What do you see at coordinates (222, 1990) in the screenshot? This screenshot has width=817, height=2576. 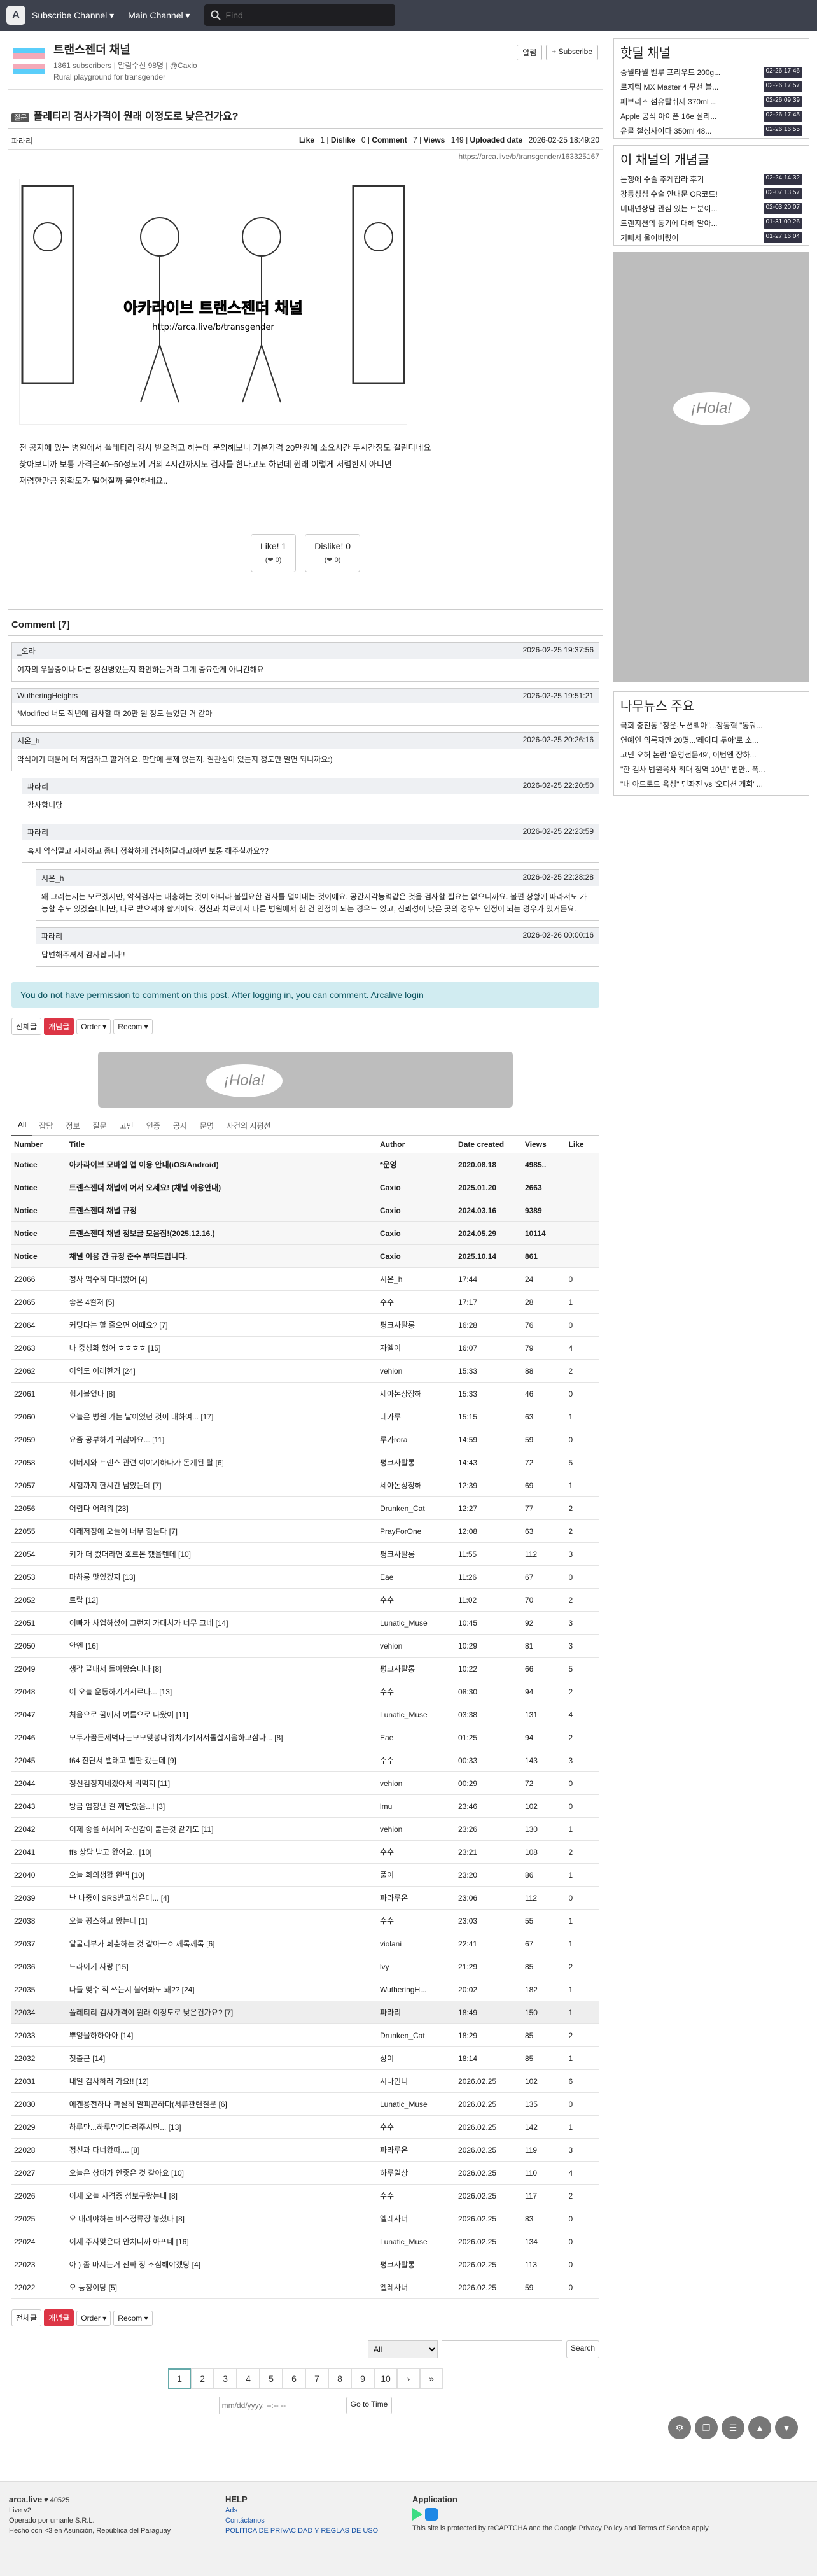 I see `row-title: 다들 몇수 적 쓰는지 불어봐도 돼?? [24]` at bounding box center [222, 1990].